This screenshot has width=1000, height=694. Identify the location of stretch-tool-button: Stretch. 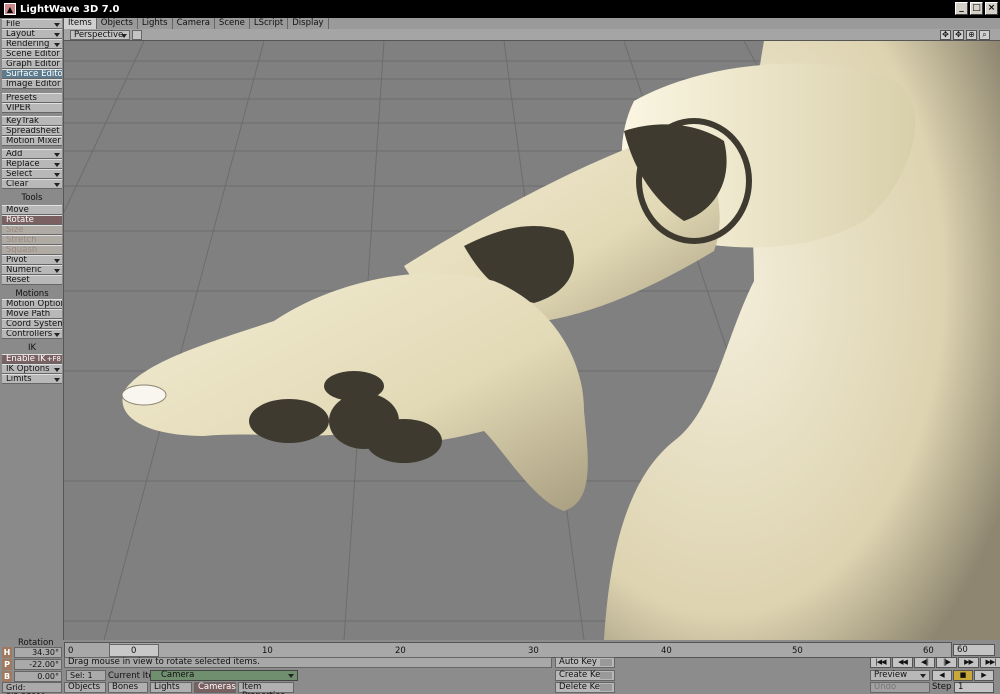
(32, 240).